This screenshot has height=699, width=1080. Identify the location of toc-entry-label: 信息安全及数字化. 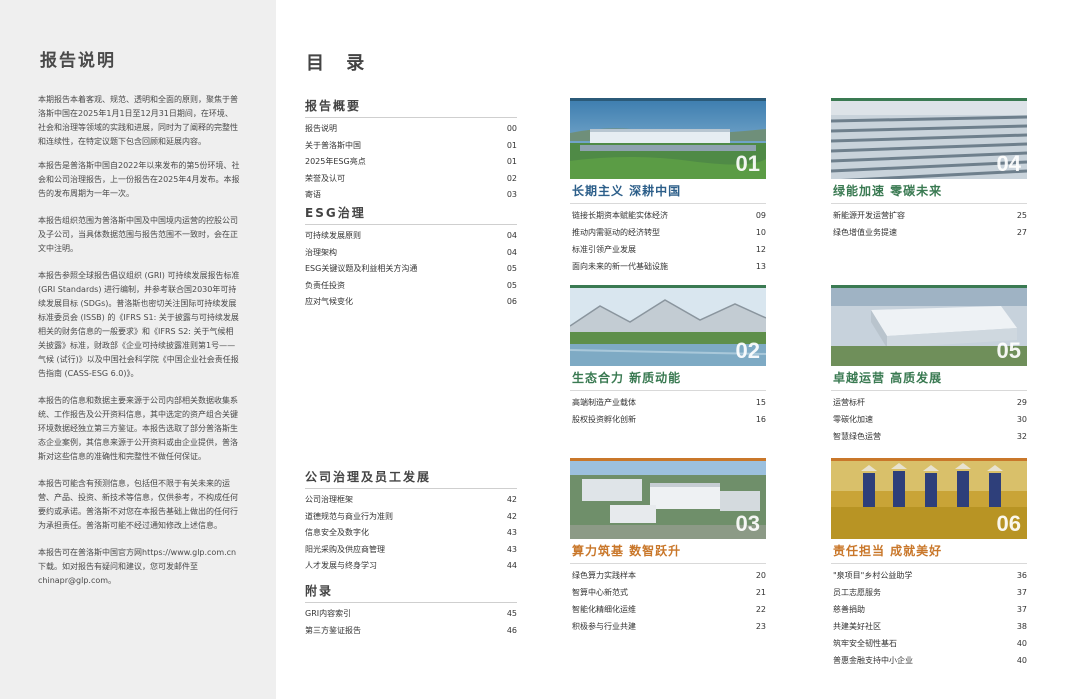
(337, 532).